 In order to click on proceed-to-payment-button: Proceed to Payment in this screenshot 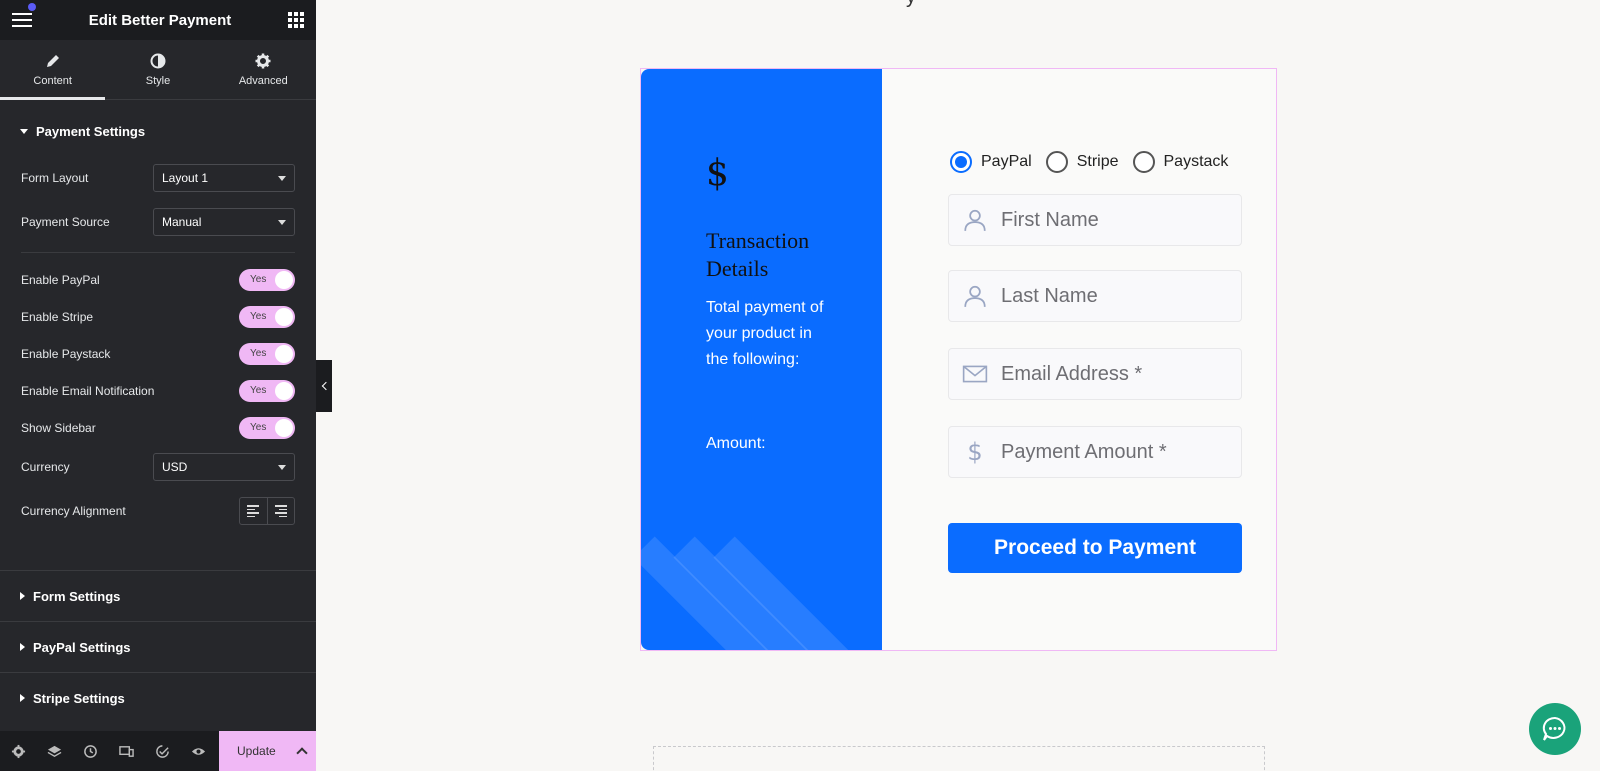, I will do `click(1095, 548)`.